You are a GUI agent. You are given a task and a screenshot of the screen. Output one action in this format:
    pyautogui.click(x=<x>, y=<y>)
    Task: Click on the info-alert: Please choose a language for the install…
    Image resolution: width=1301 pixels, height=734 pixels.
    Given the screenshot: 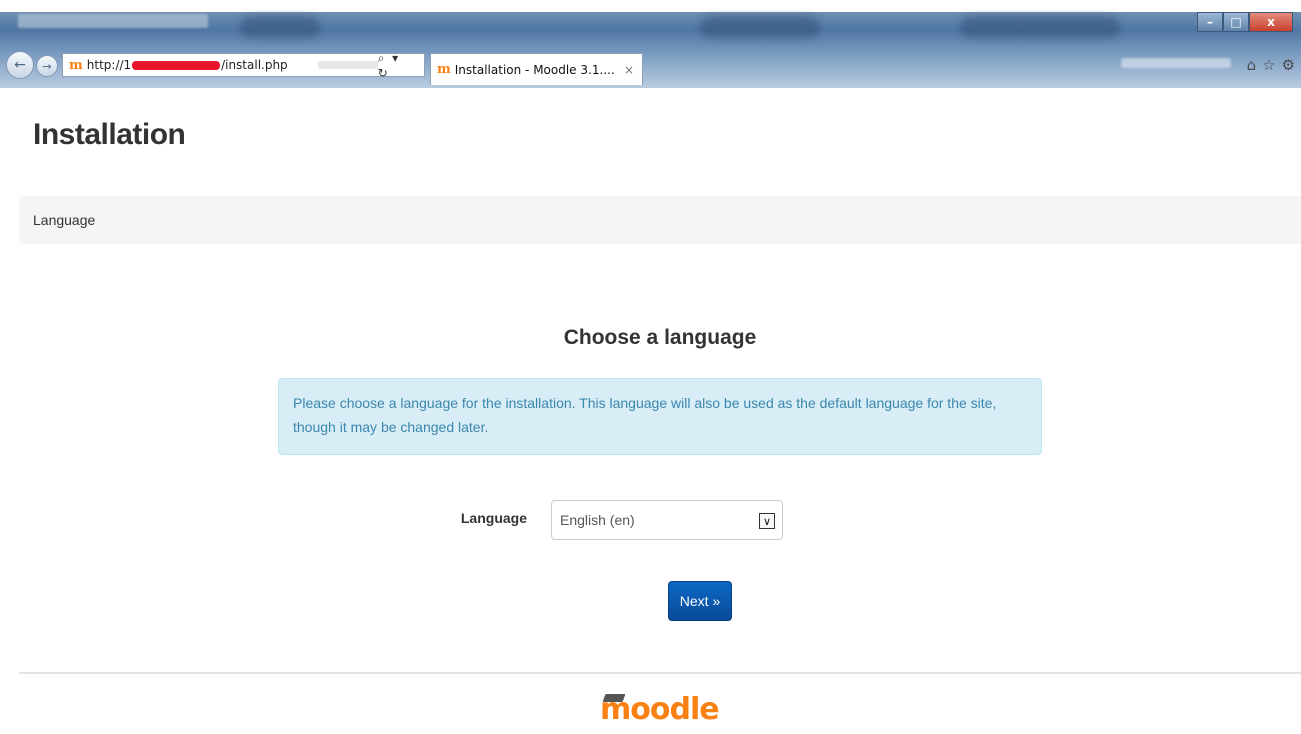 What is the action you would take?
    pyautogui.click(x=660, y=416)
    